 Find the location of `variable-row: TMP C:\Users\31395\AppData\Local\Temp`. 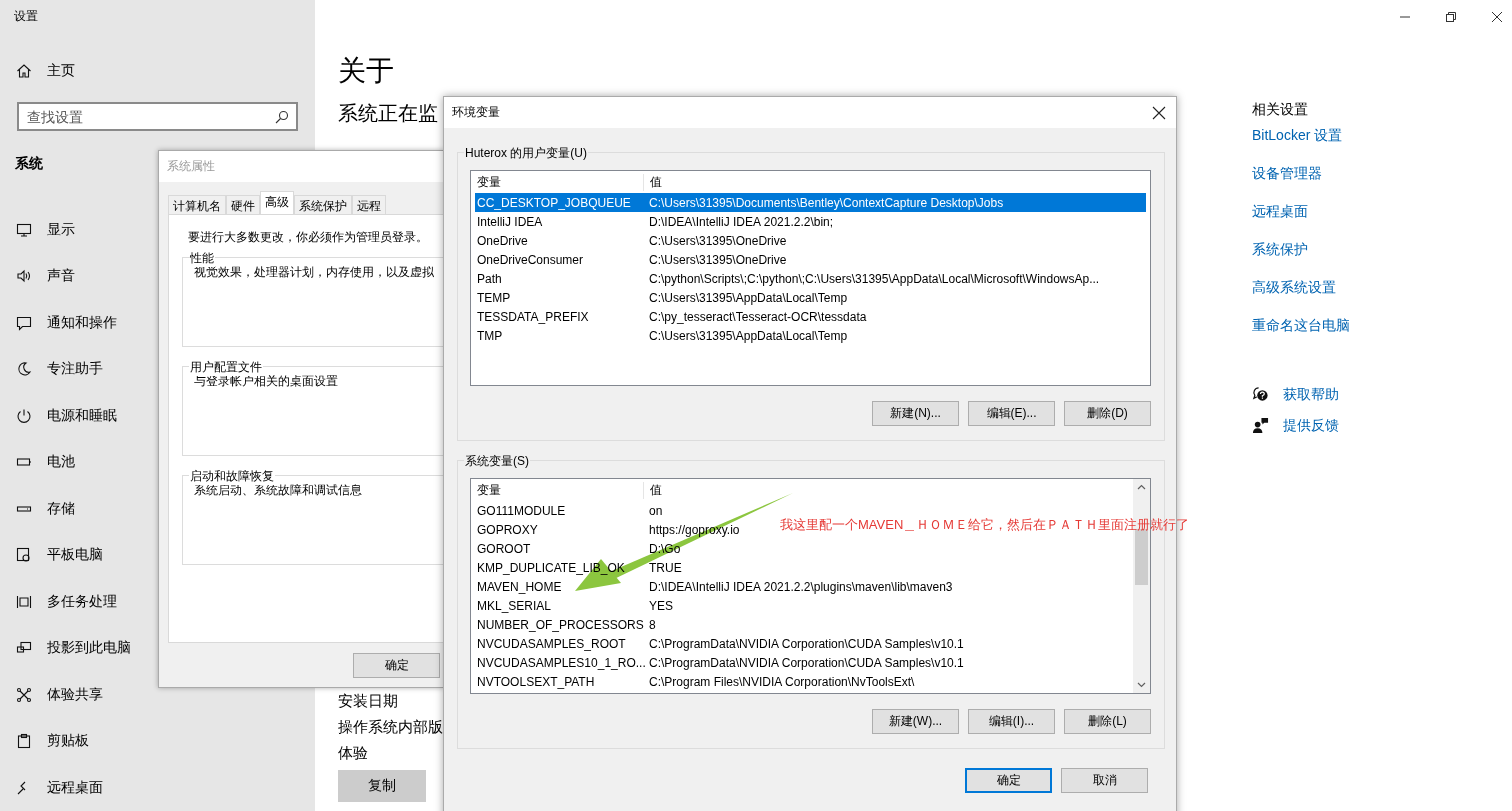

variable-row: TMP C:\Users\31395\AppData\Local\Temp is located at coordinates (810, 335).